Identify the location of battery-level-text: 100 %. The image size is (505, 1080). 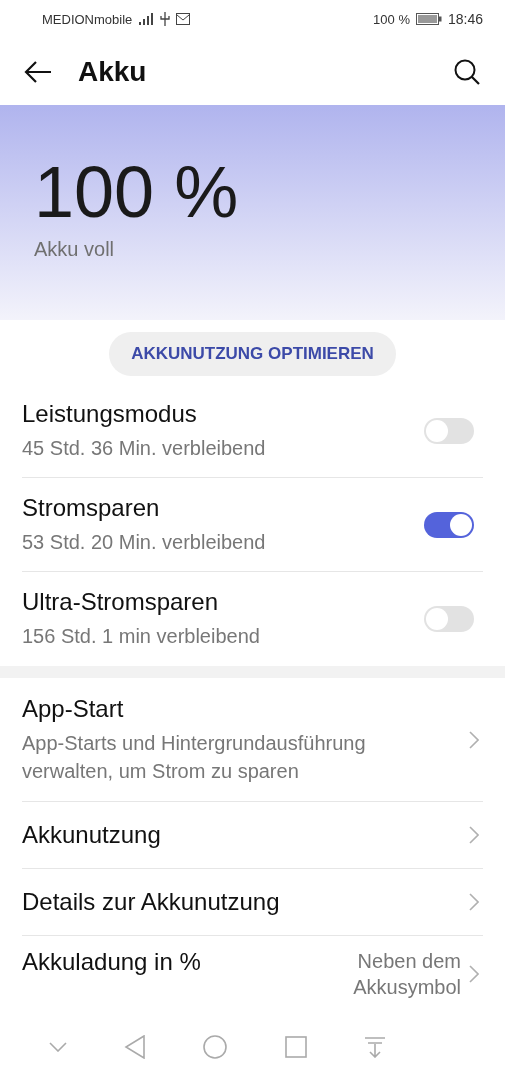
(137, 192).